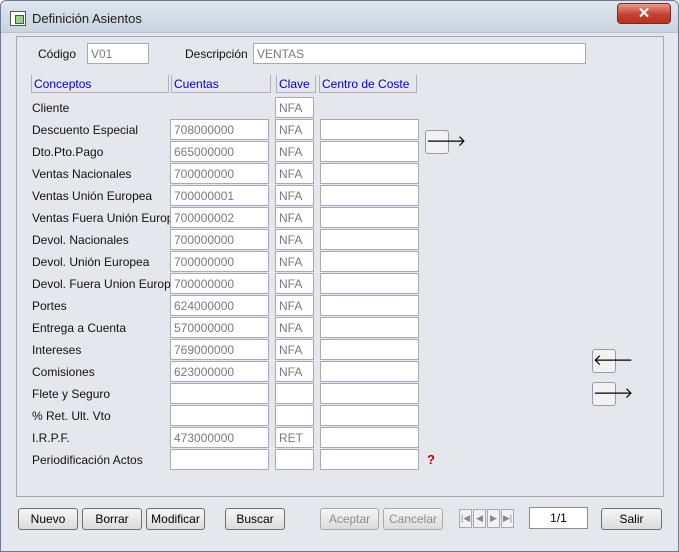 This screenshot has height=552, width=679. I want to click on next-record-icon: ▶, so click(493, 518).